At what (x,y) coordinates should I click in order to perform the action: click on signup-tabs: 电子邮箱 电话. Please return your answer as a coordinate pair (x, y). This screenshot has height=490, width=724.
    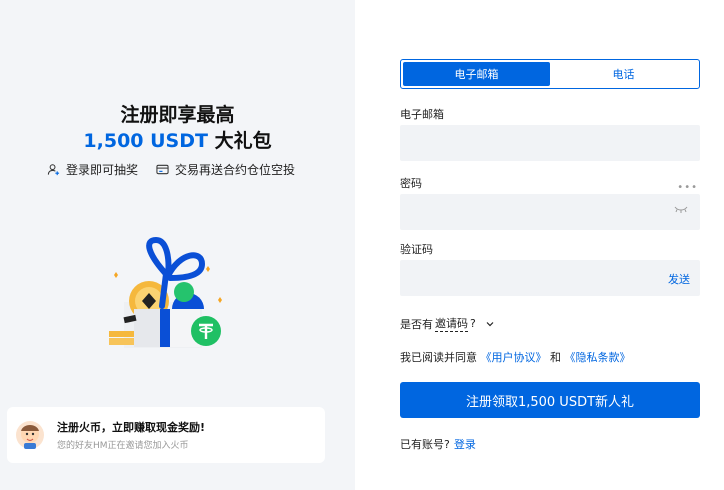
    Looking at the image, I should click on (550, 74).